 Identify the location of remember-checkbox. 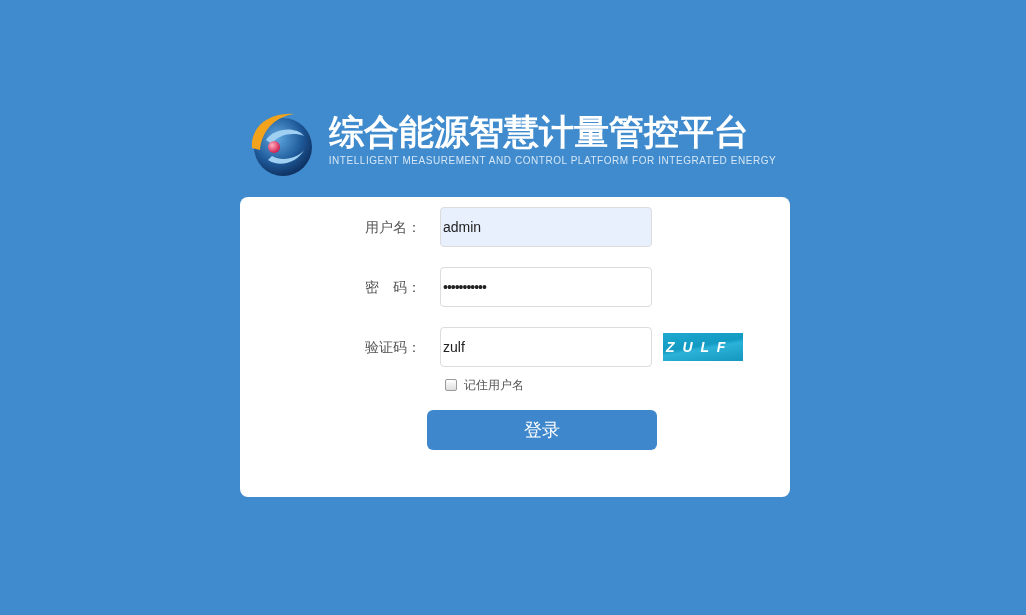
(451, 385).